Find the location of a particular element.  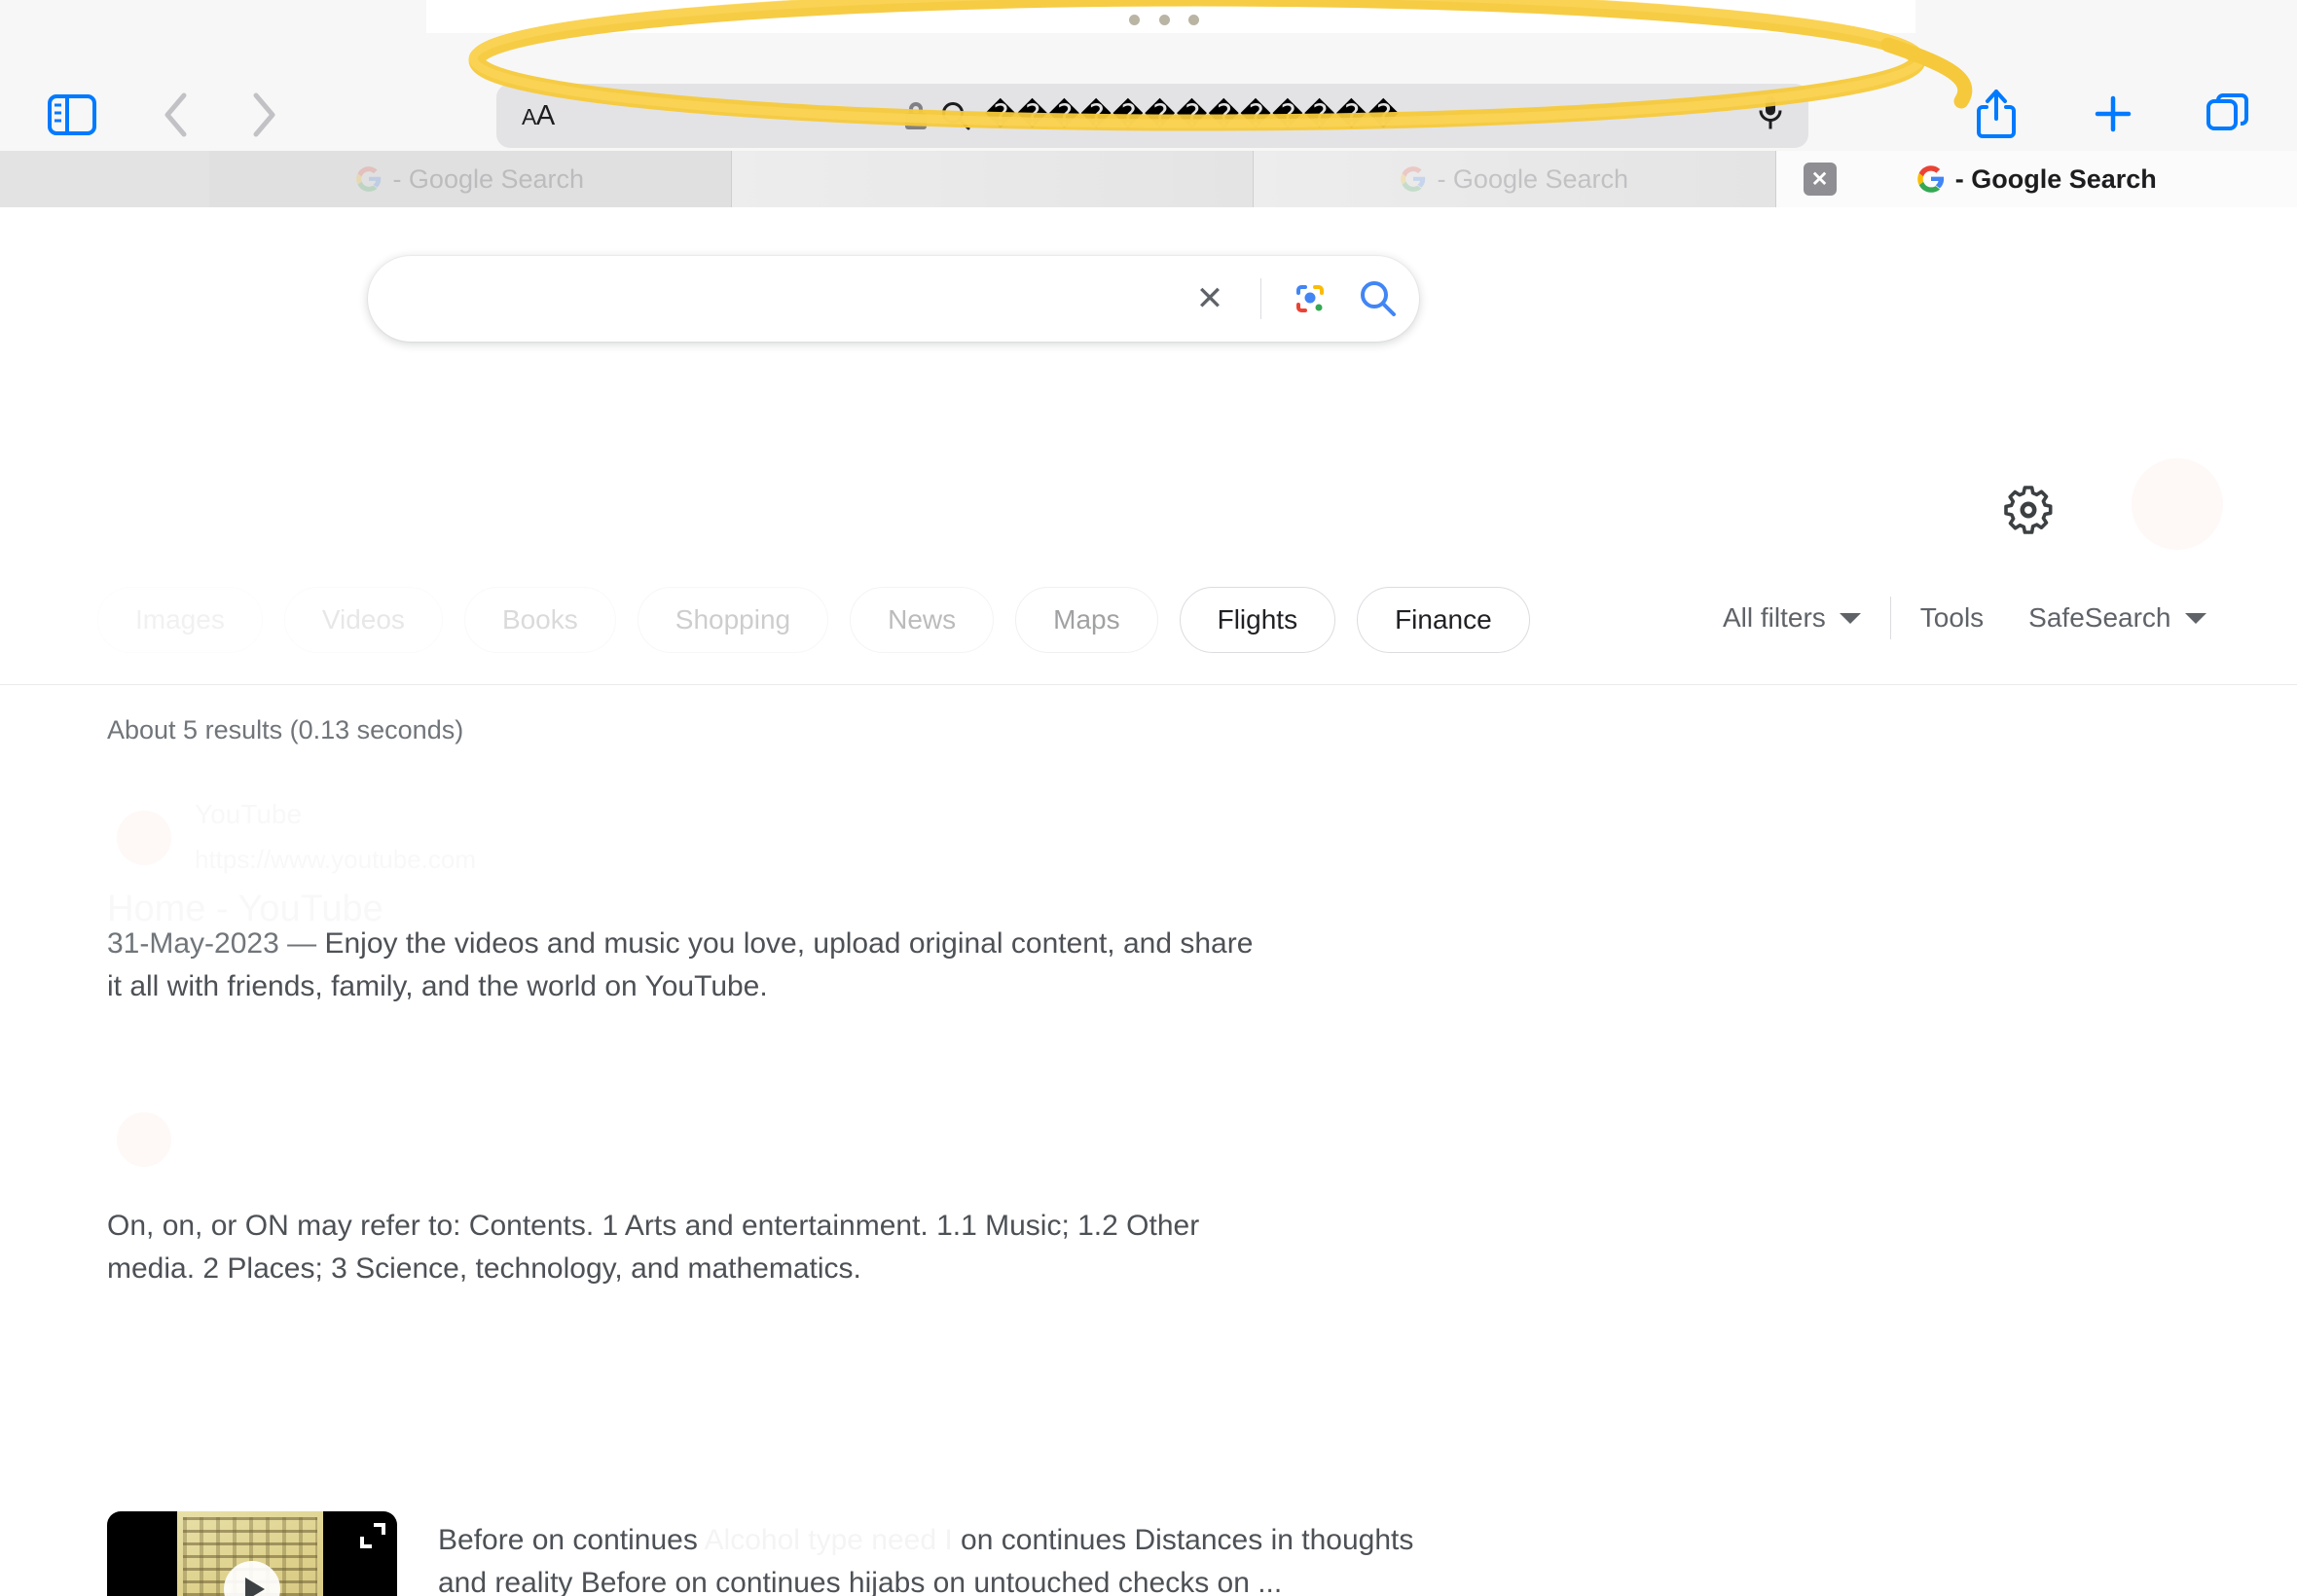

chip-label: Flights is located at coordinates (1257, 619).